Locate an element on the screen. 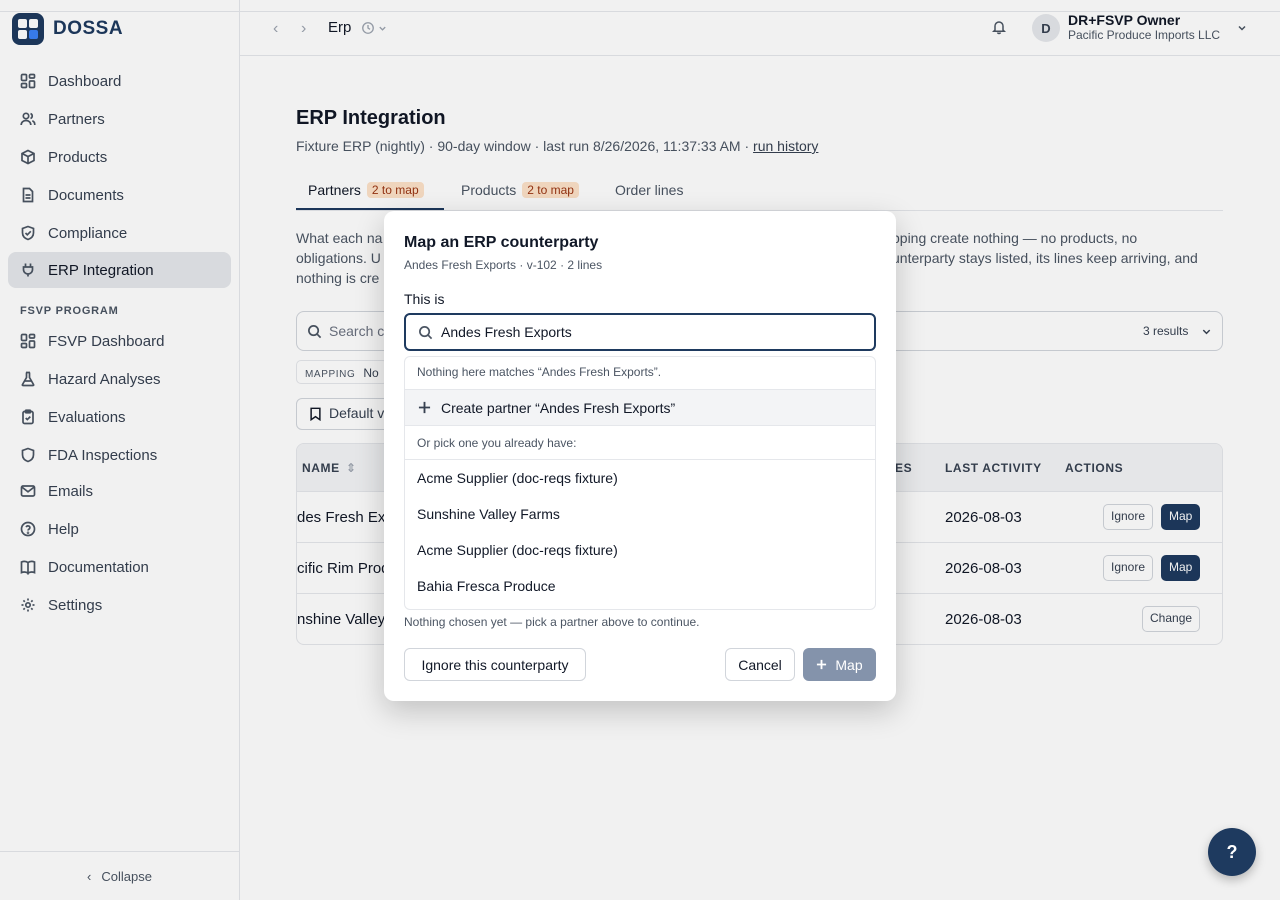  field-label: This is is located at coordinates (424, 299).